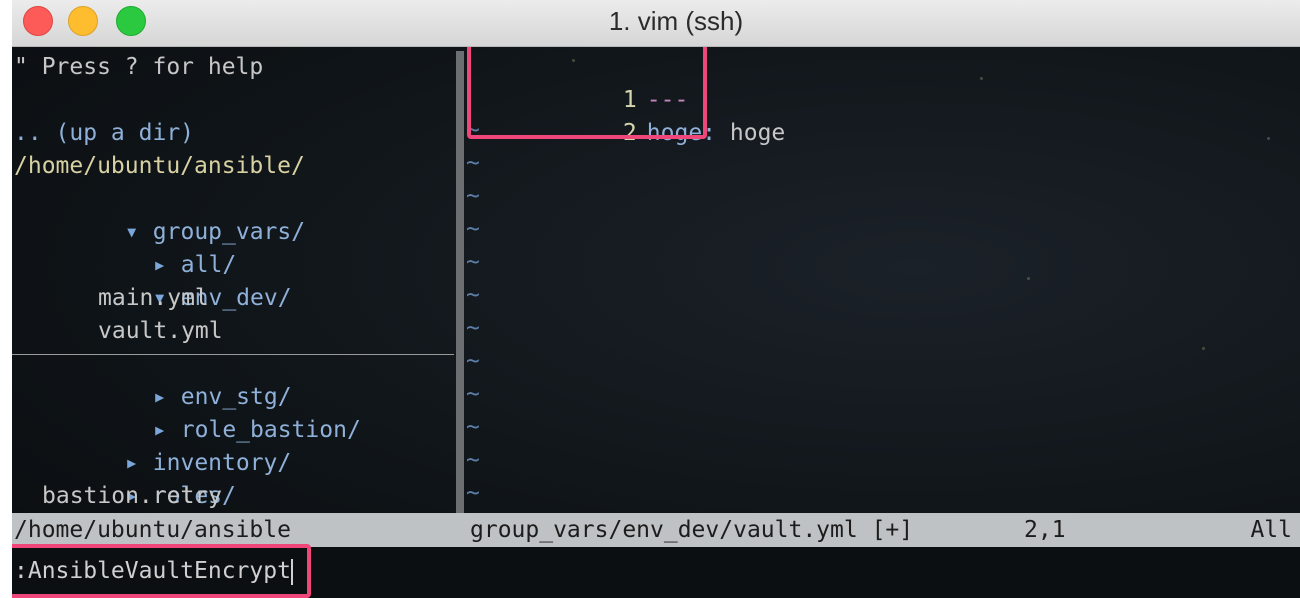  What do you see at coordinates (587, 93) in the screenshot?
I see `highlight-box-buffer` at bounding box center [587, 93].